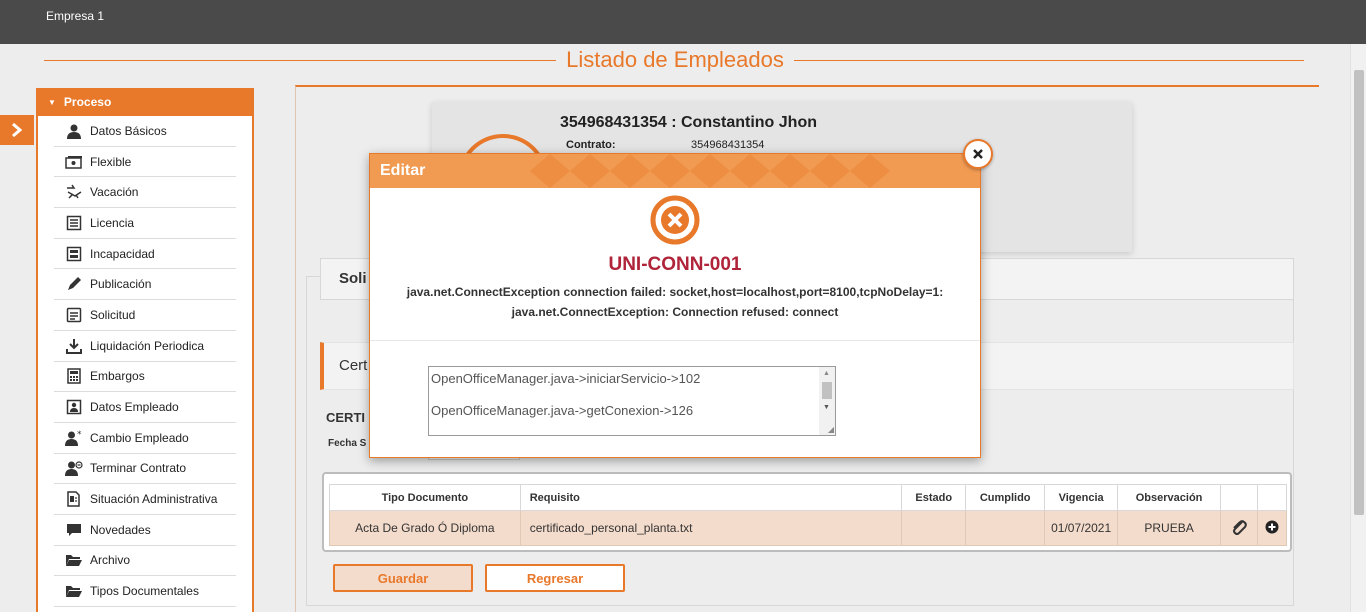  Describe the element at coordinates (74, 468) in the screenshot. I see `user-remove-icon` at that location.